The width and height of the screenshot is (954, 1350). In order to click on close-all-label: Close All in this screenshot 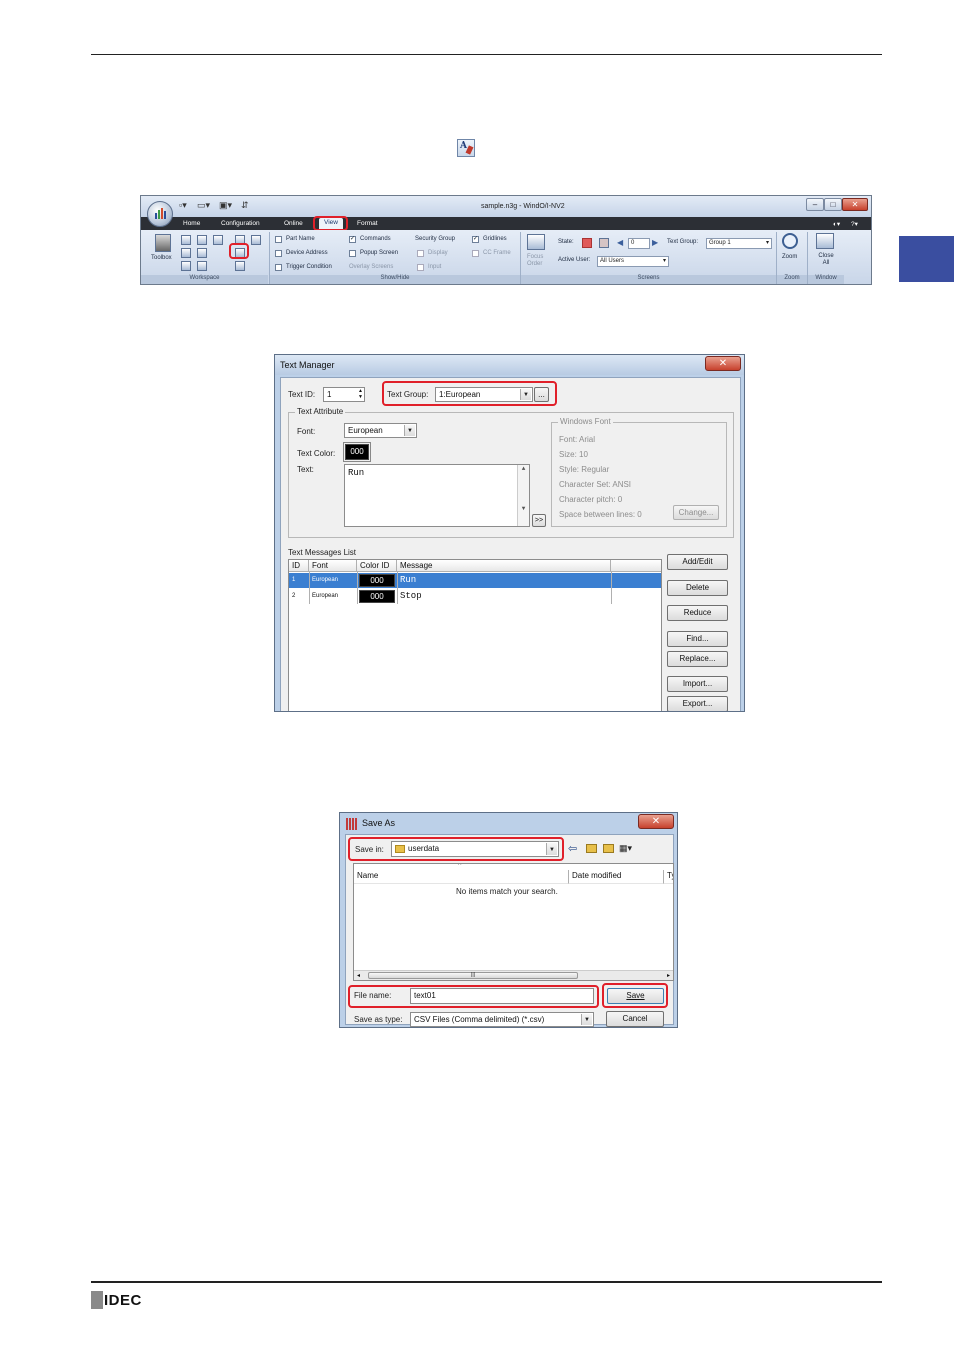, I will do `click(826, 260)`.